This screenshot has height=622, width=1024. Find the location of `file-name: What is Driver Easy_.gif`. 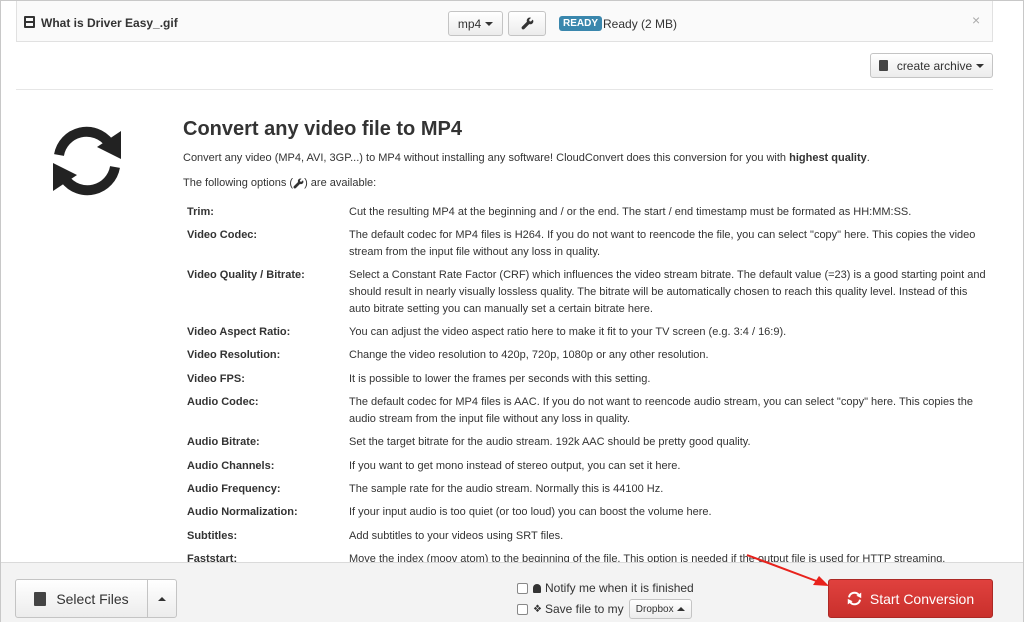

file-name: What is Driver Easy_.gif is located at coordinates (109, 23).